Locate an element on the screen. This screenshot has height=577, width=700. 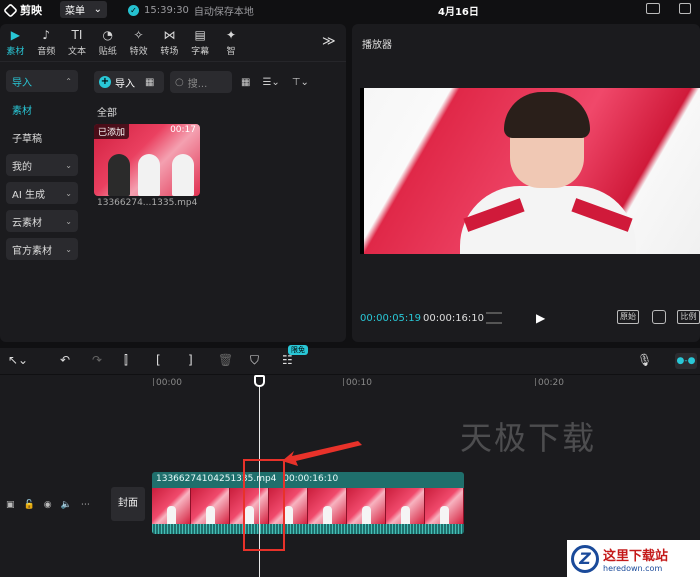
side-nav-label: AI 生成 is located at coordinates (28, 195).